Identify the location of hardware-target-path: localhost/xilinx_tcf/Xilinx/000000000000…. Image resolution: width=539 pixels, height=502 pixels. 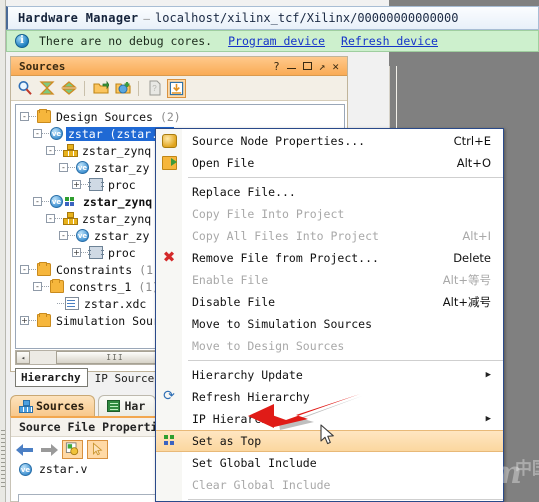
(307, 18).